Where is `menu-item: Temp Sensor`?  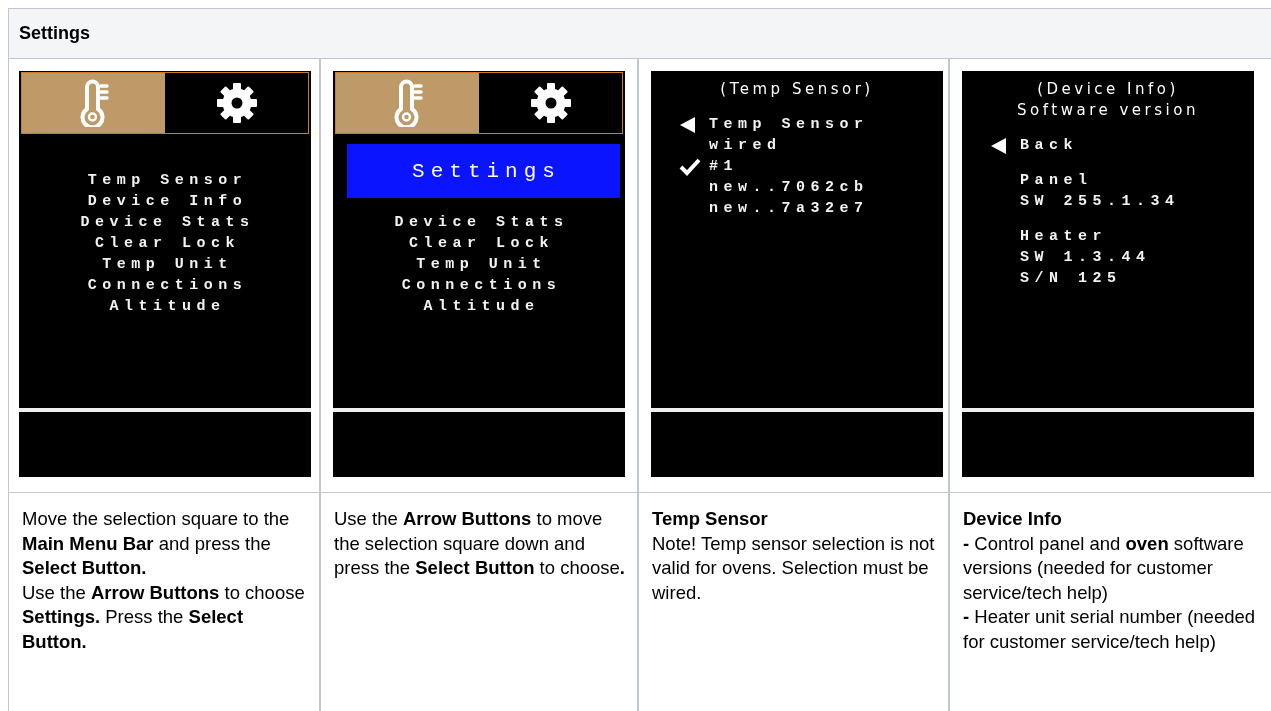
menu-item: Temp Sensor is located at coordinates (165, 180).